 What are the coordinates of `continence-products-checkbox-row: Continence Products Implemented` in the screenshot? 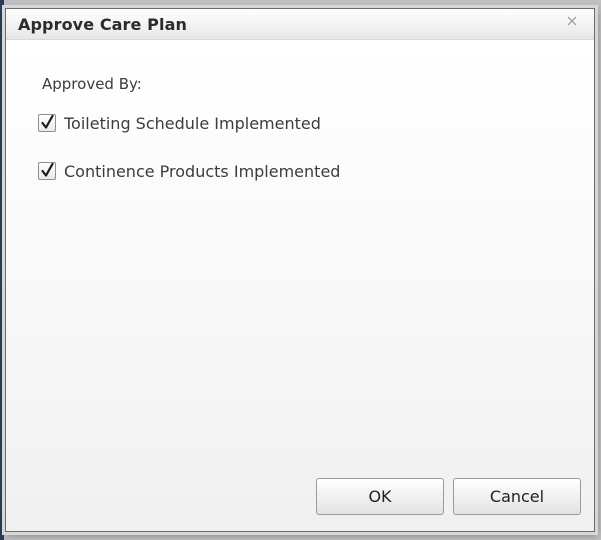 It's located at (189, 171).